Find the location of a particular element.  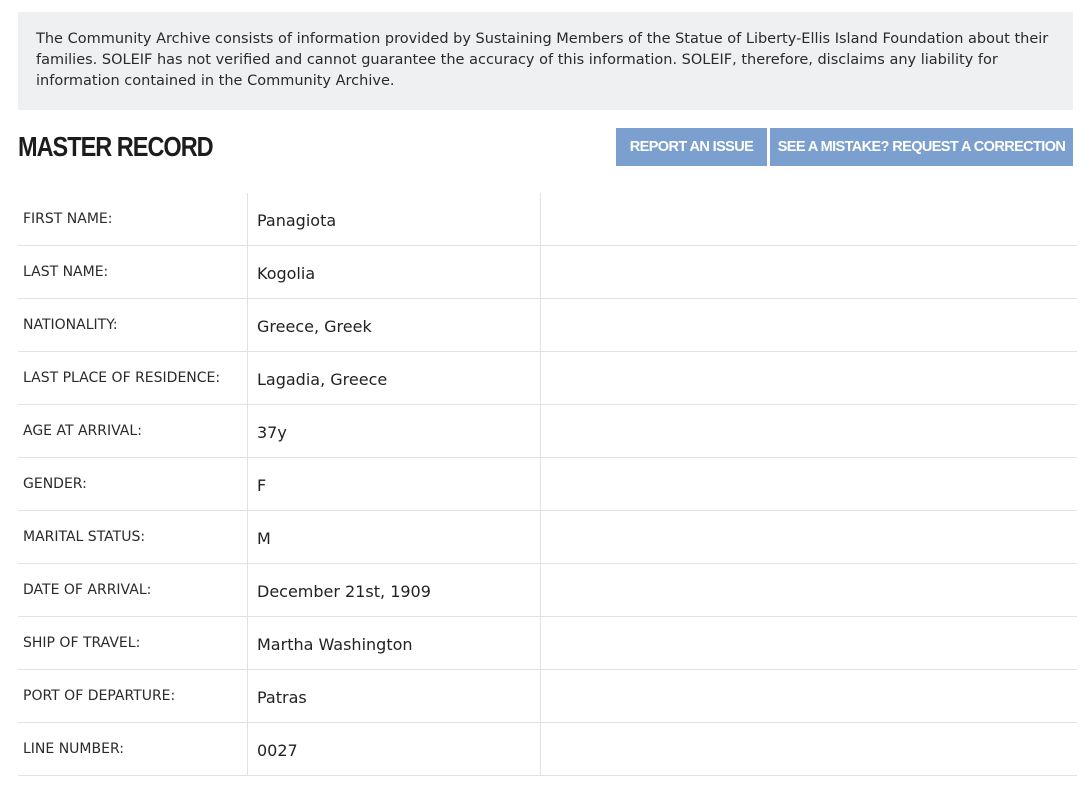

report-issue-button: REPORT AN ISSUE is located at coordinates (691, 147).